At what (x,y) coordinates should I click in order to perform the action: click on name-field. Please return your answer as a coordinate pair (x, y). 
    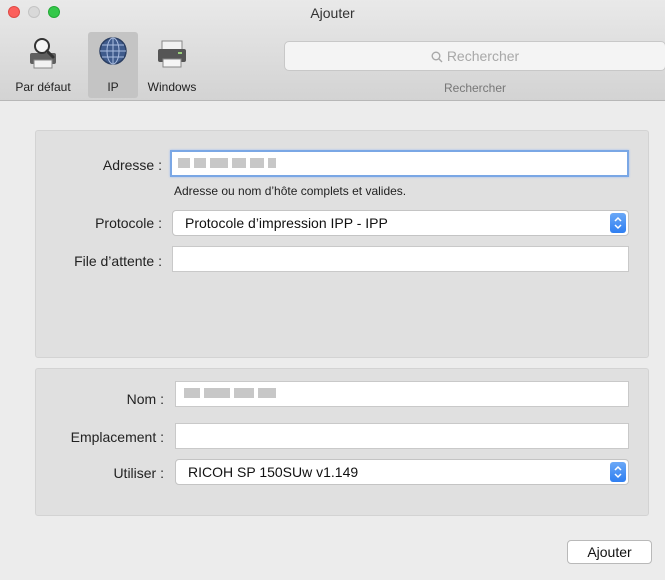
    Looking at the image, I should click on (402, 394).